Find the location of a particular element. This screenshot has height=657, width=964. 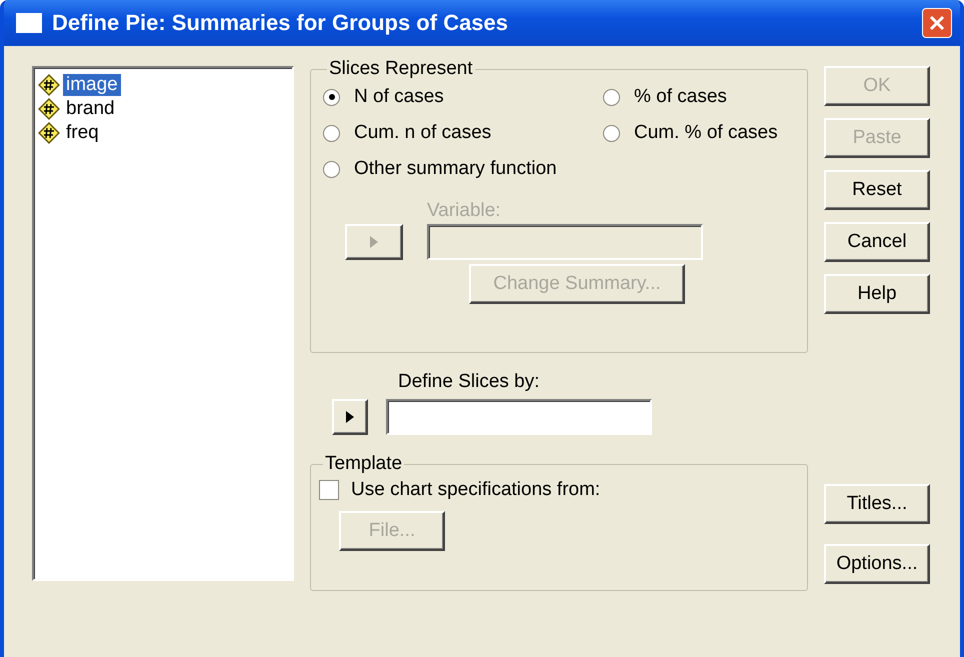

dialog-button: Reset is located at coordinates (877, 190).